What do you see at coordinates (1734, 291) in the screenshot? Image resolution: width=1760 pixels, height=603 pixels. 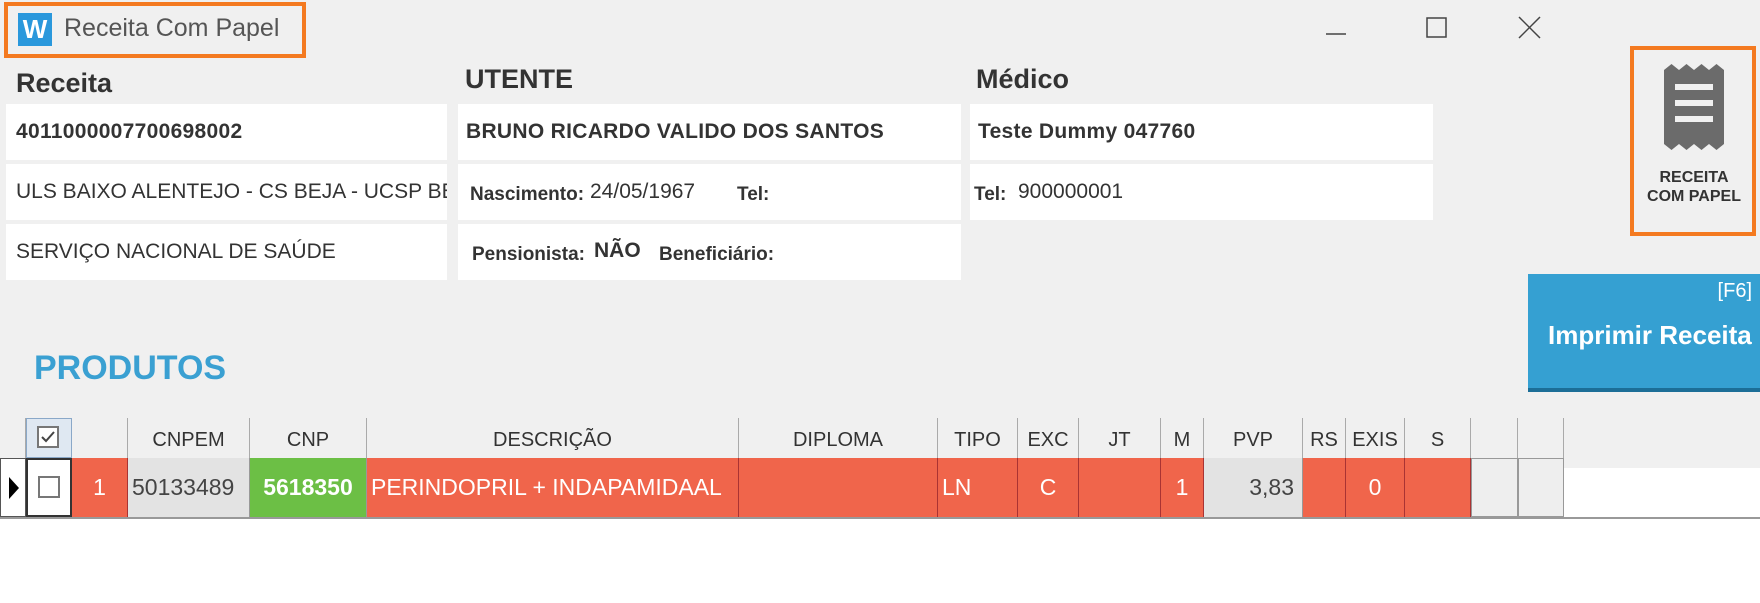 I see `print-shortcut-label: [F6]` at bounding box center [1734, 291].